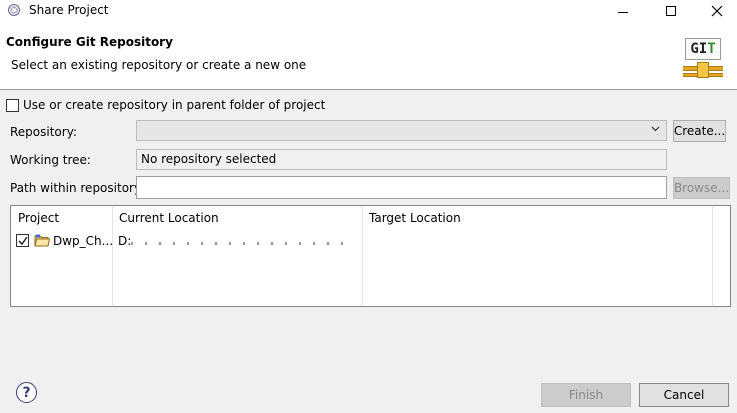 This screenshot has width=737, height=413. Describe the element at coordinates (370, 241) in the screenshot. I see `table-row: Dwp_Ch... D:` at that location.